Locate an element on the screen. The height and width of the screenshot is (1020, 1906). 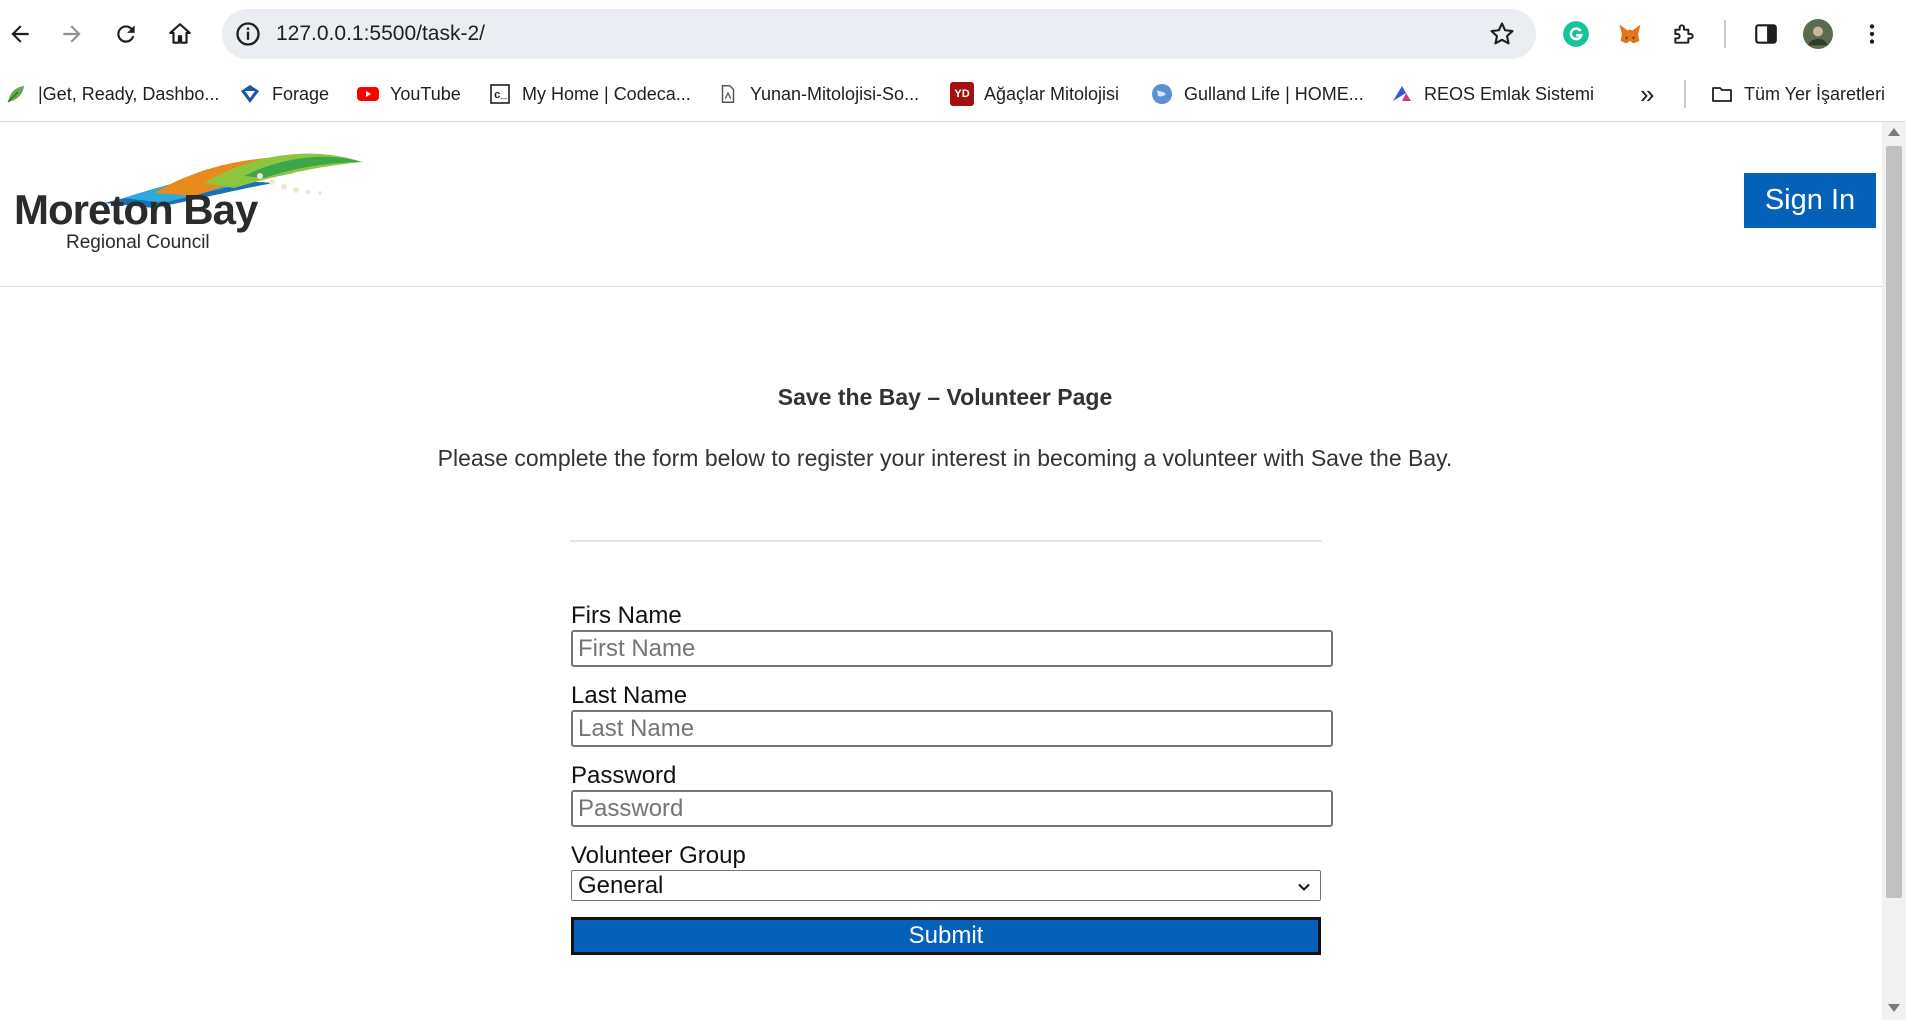
sign-in-button: Sign In is located at coordinates (1810, 200).